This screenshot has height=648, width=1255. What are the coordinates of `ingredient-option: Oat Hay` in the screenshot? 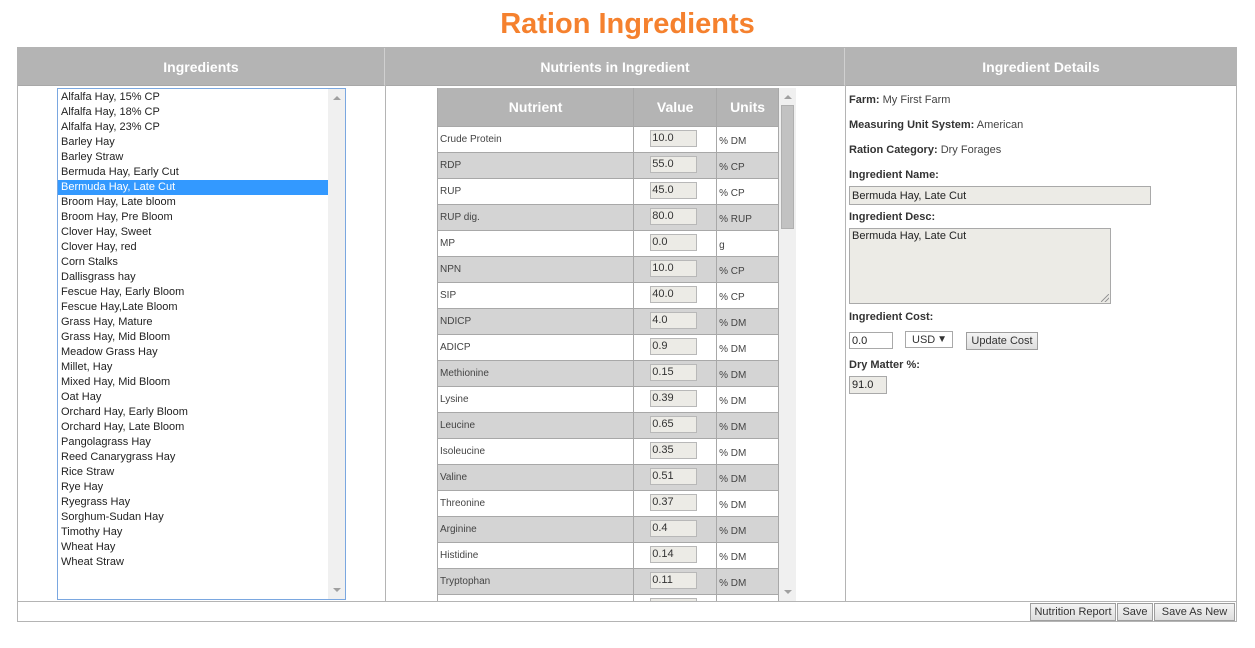 It's located at (193, 397).